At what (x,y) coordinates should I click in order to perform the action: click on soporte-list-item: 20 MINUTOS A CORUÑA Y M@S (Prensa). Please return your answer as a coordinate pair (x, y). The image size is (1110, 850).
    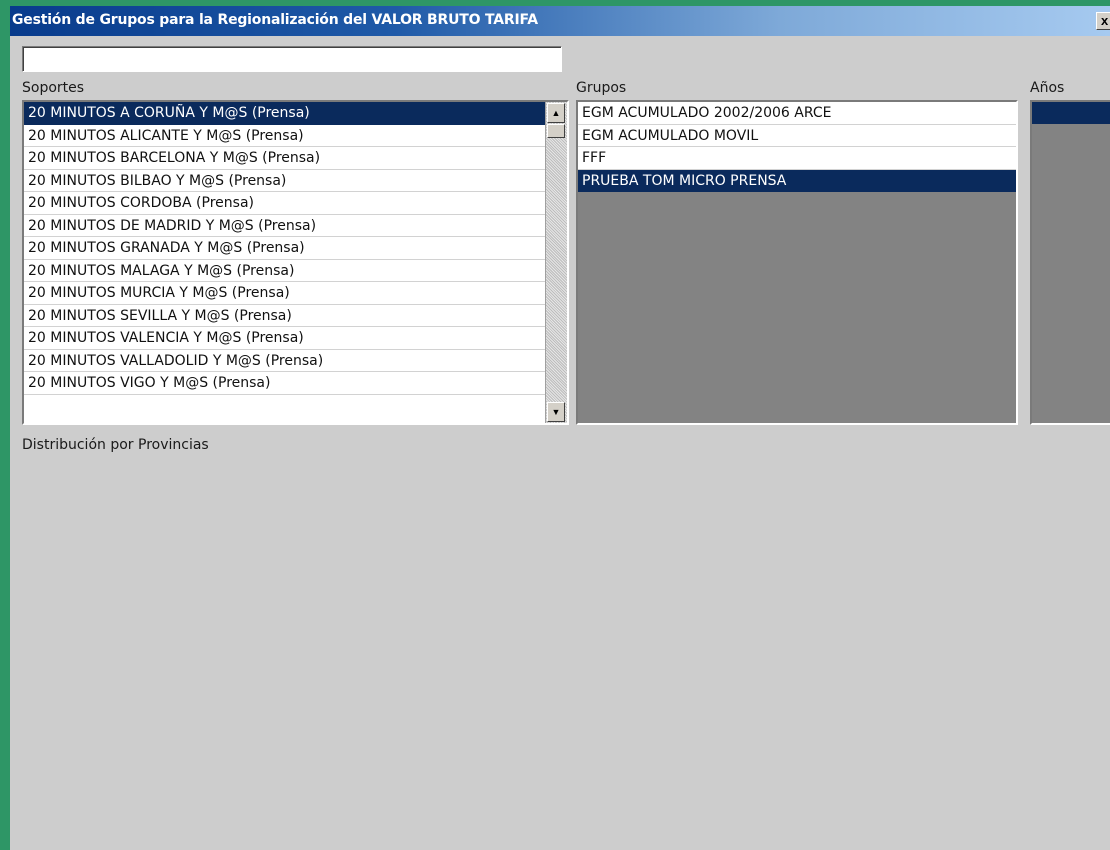
    Looking at the image, I should click on (284, 113).